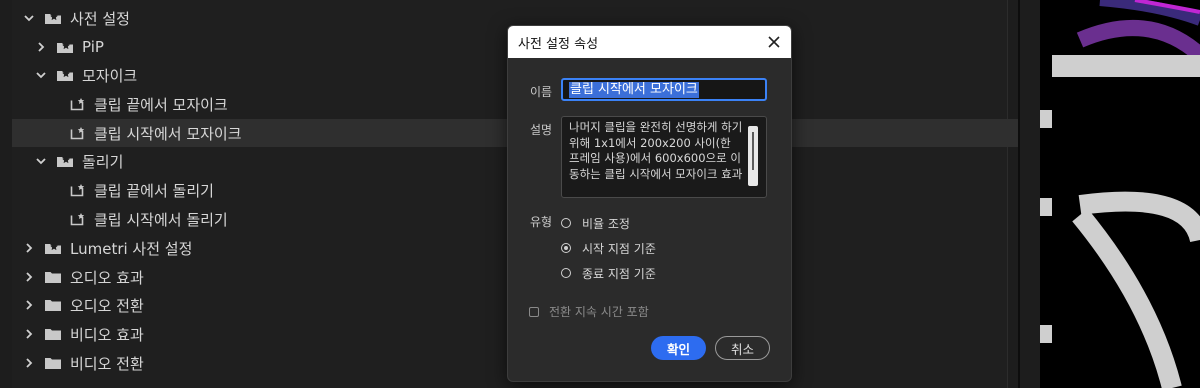 This screenshot has height=388, width=1200. I want to click on dialog-title-bar: 사전 설정 속성, so click(649, 42).